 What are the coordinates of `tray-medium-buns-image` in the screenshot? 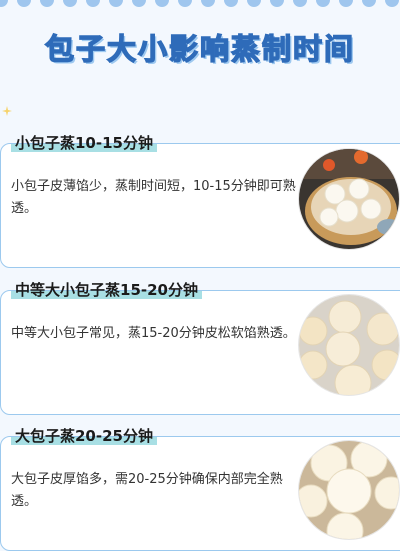 It's located at (349, 345).